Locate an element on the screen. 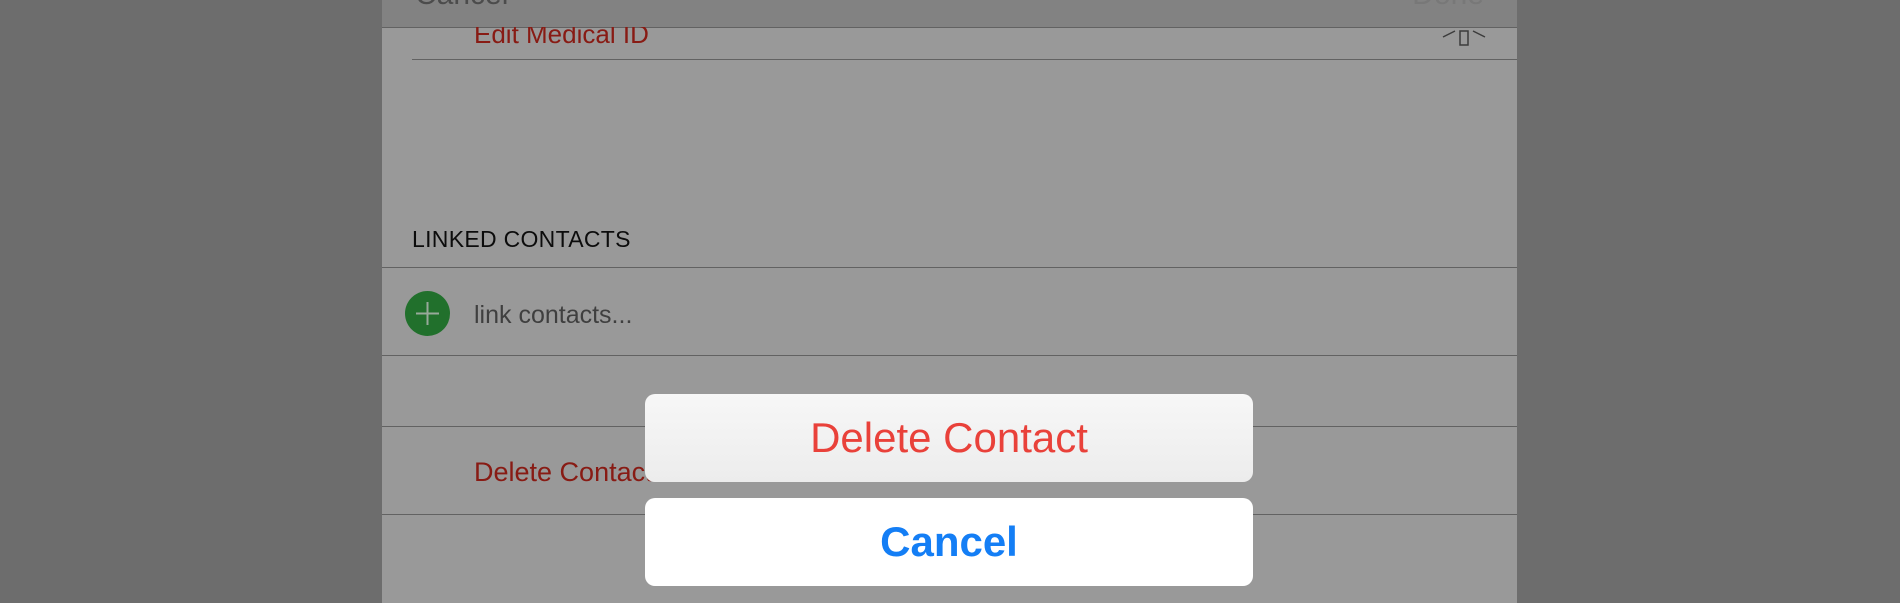 This screenshot has height=603, width=1900. action-delete-contact-button: Delete Contact is located at coordinates (949, 438).